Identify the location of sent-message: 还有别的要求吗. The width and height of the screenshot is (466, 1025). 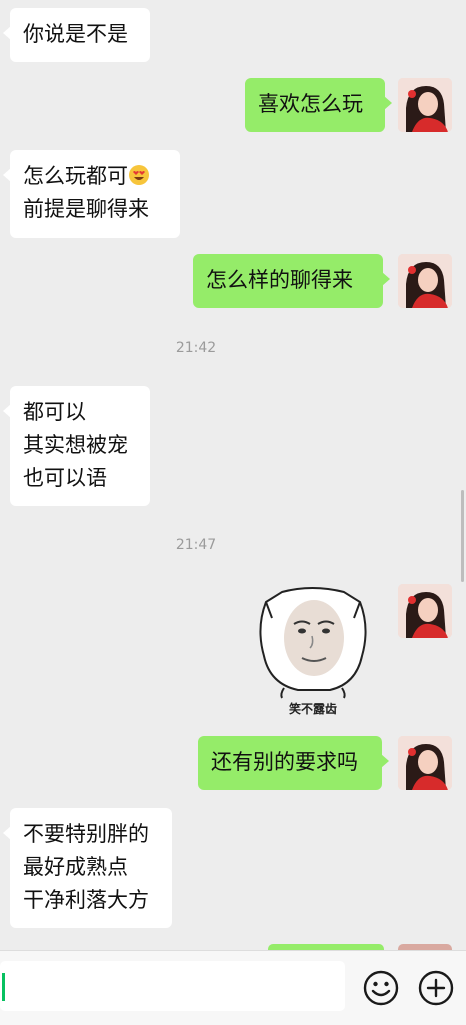
(293, 763).